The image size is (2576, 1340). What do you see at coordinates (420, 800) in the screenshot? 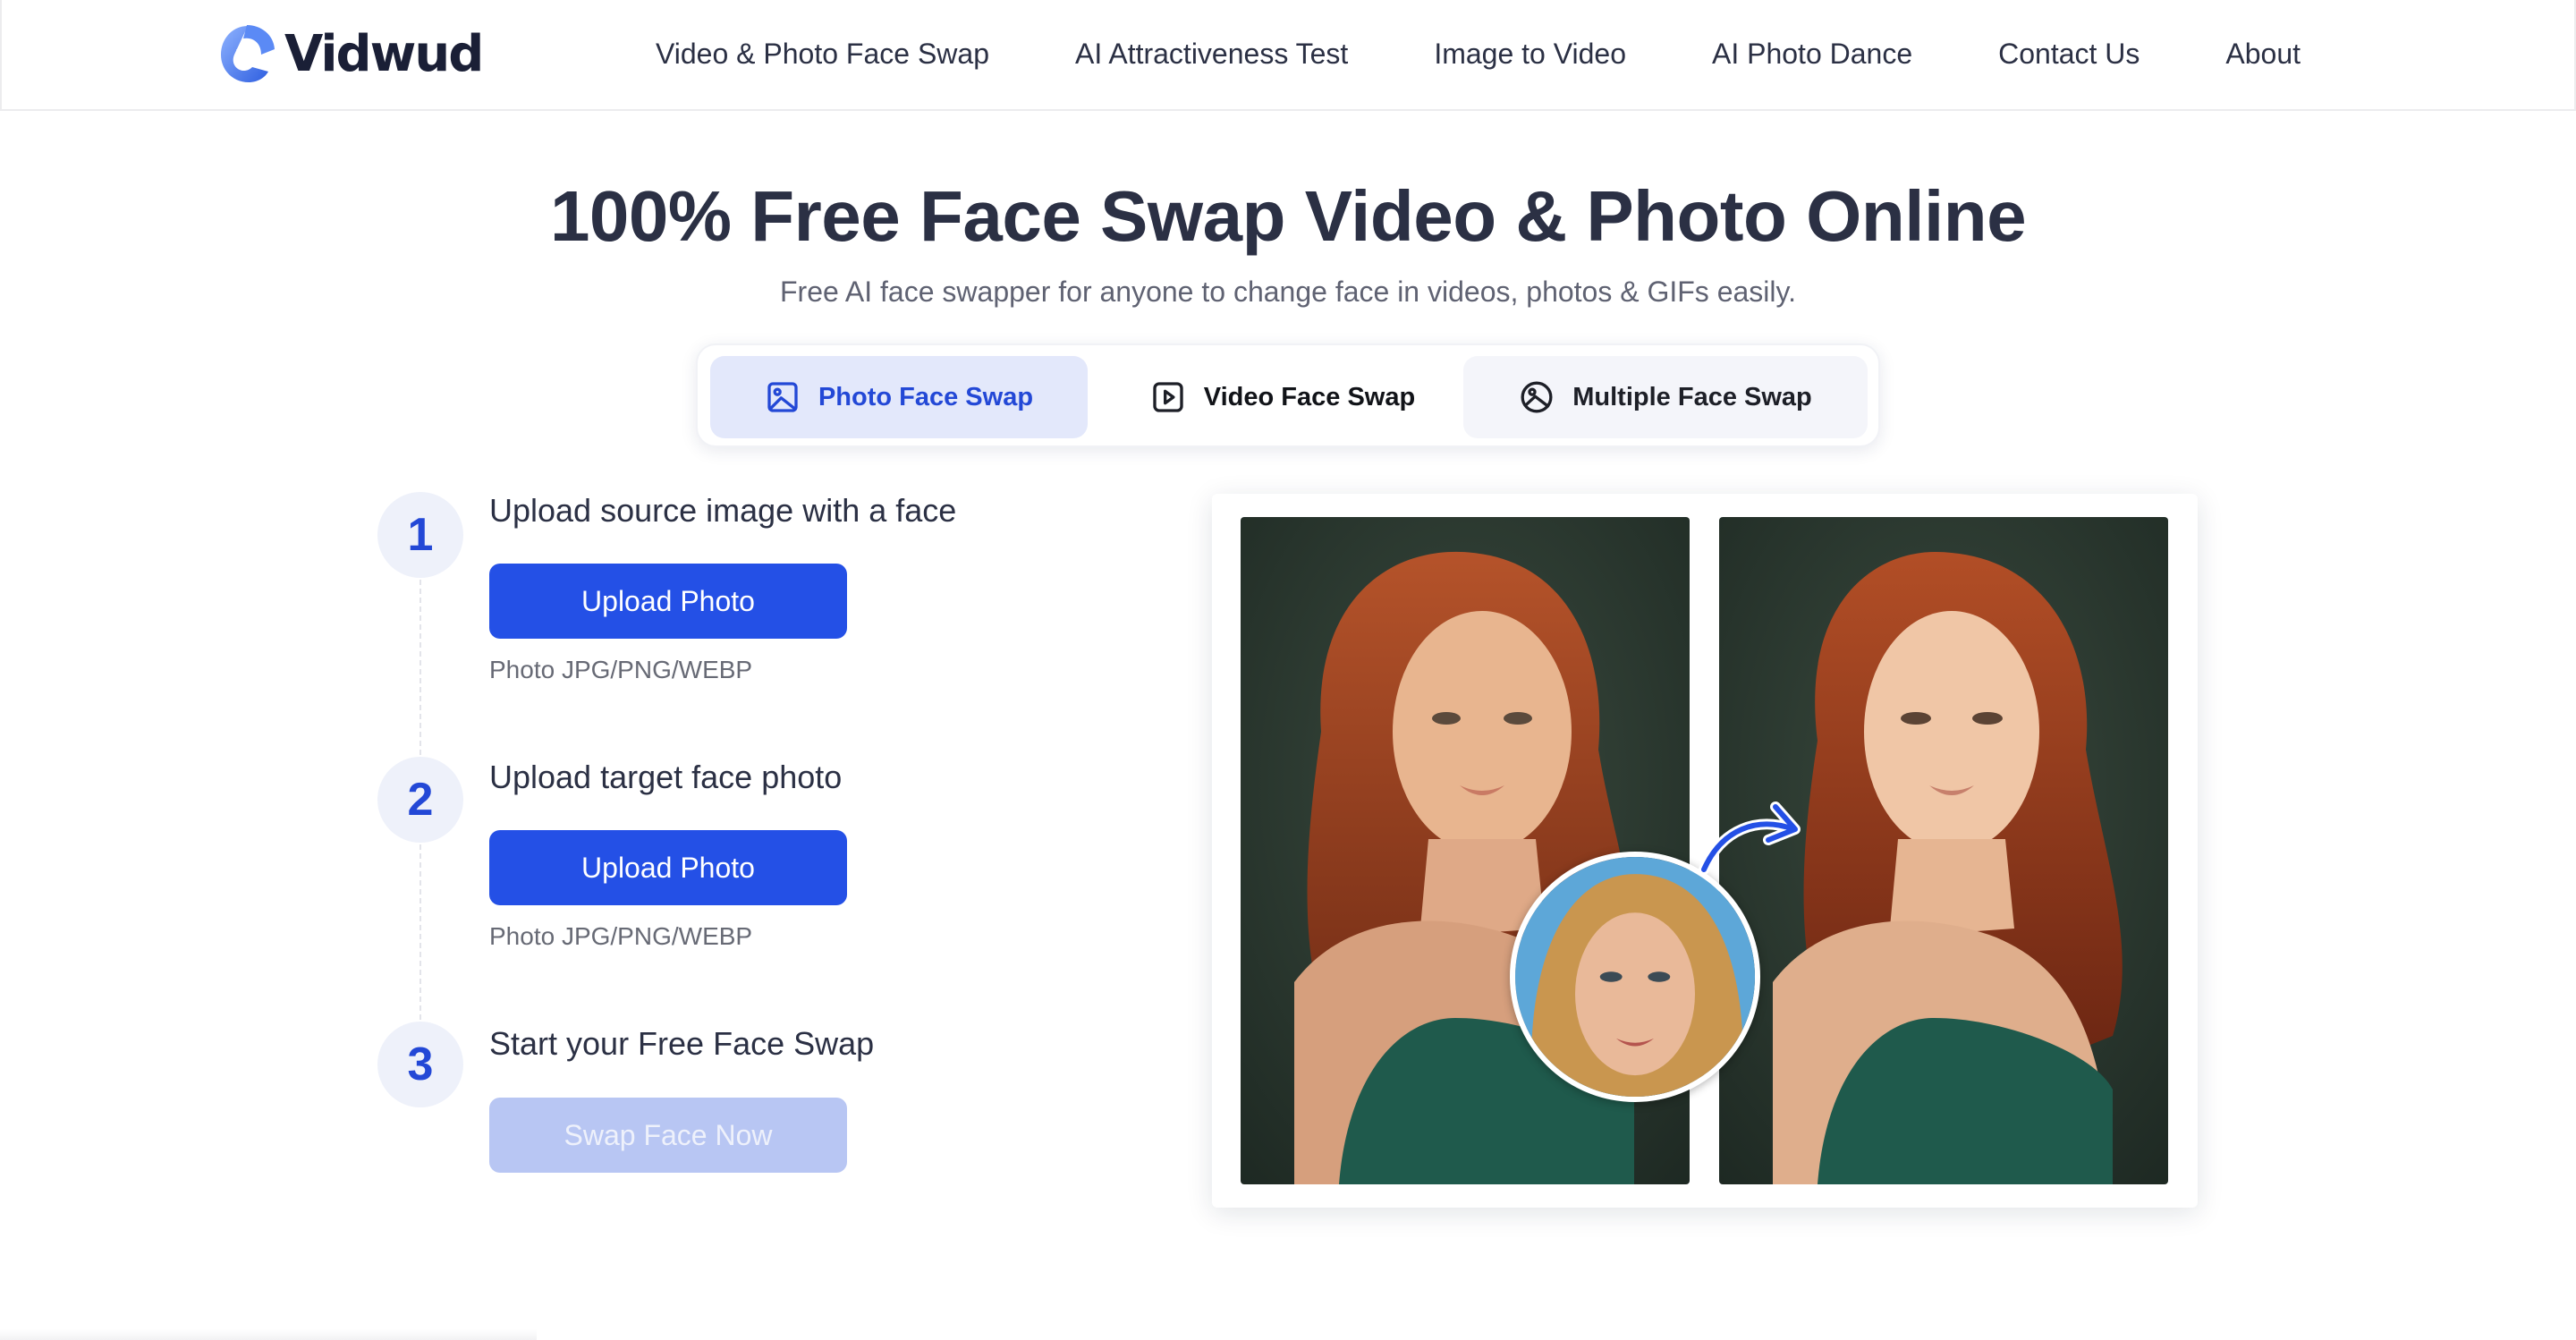
I see `step-2-number: 2` at bounding box center [420, 800].